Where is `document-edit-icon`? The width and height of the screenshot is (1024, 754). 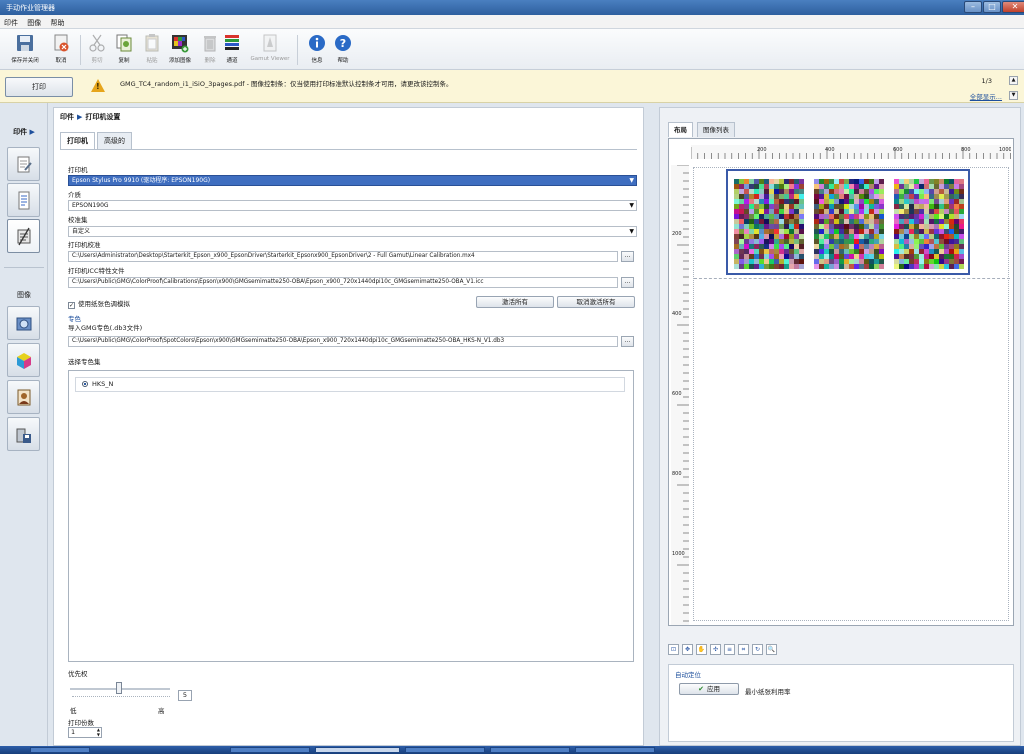
document-edit-icon is located at coordinates (24, 164).